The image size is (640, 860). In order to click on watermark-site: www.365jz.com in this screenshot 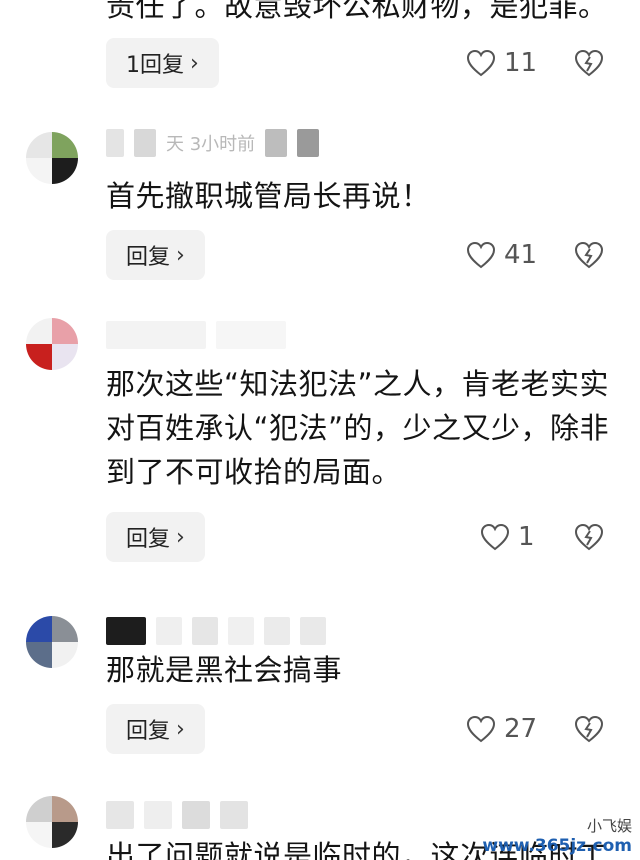, I will do `click(557, 846)`.